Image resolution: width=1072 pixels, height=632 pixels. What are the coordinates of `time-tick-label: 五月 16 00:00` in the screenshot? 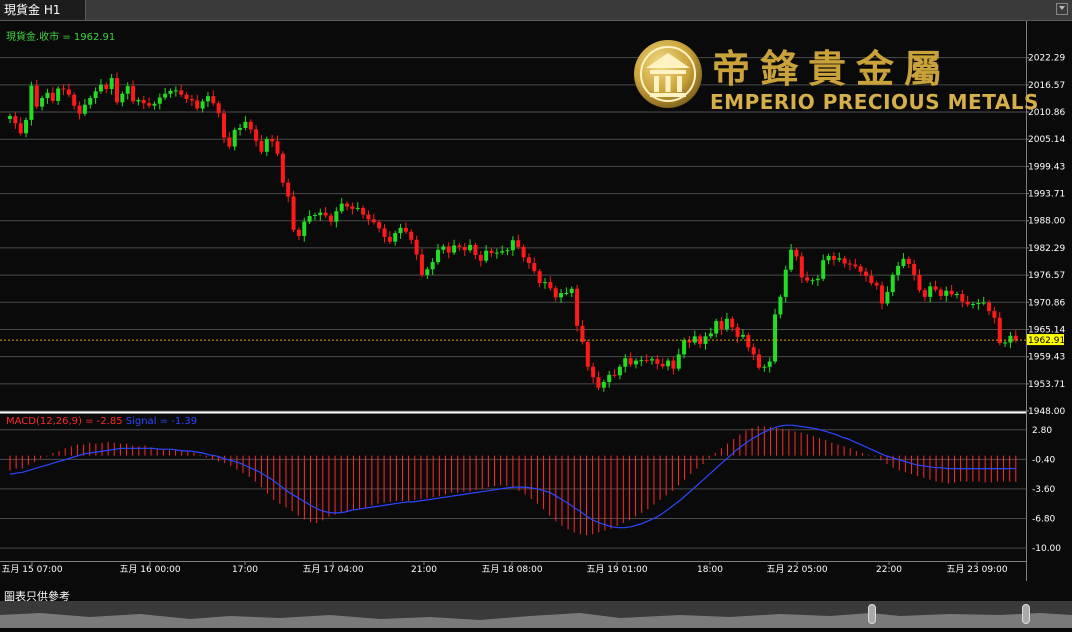 It's located at (149, 569).